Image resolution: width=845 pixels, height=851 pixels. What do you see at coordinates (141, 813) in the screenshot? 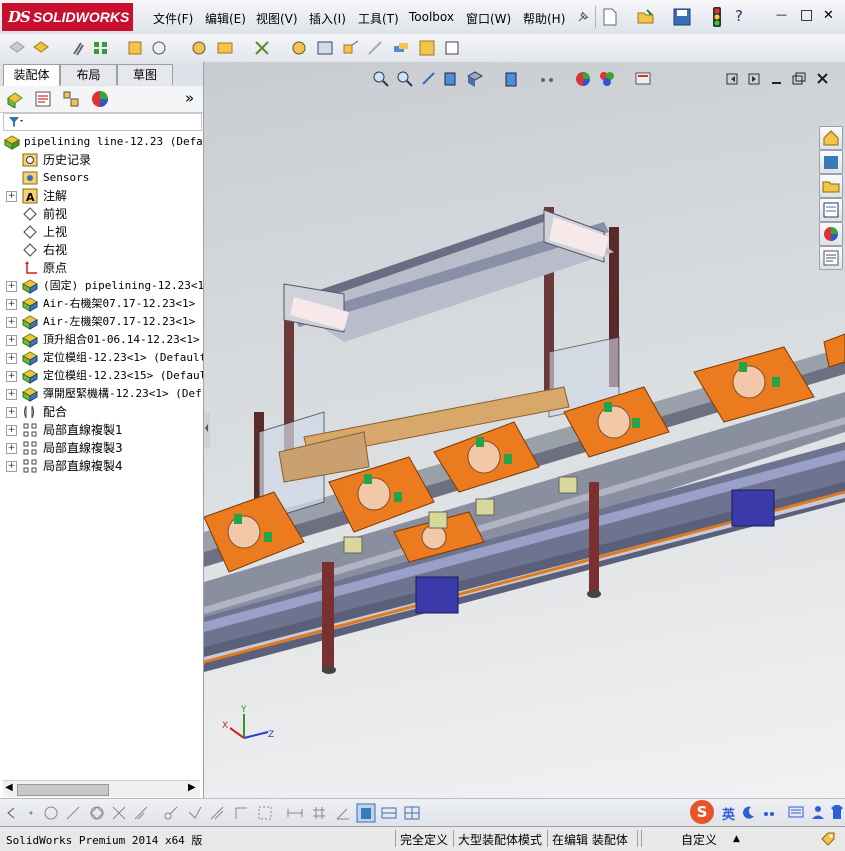
I see `extend-icon` at bounding box center [141, 813].